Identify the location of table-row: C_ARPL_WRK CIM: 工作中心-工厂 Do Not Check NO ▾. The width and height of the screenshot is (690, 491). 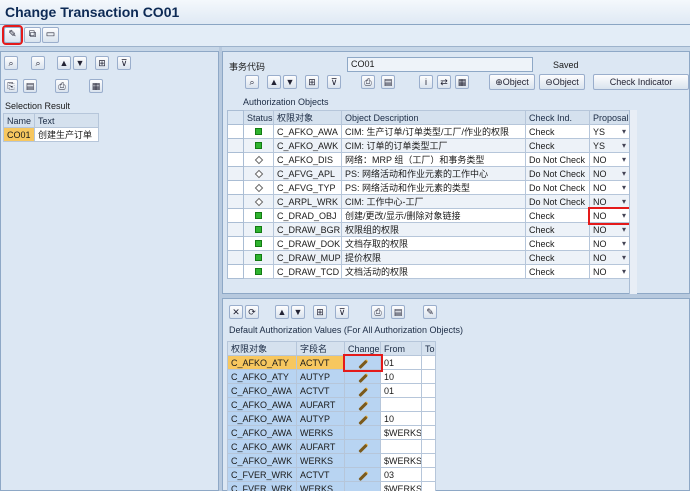
(428, 201).